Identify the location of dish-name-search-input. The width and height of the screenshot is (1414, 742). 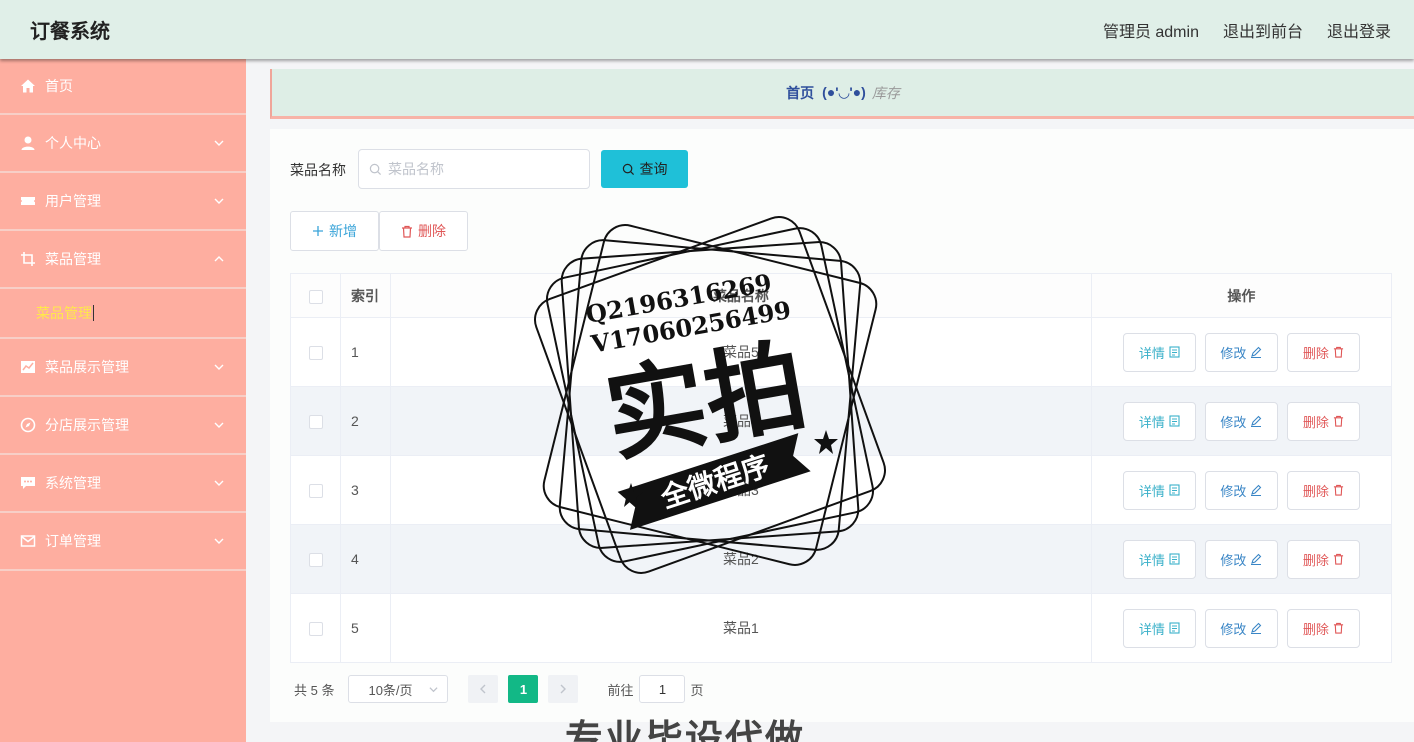
(478, 169).